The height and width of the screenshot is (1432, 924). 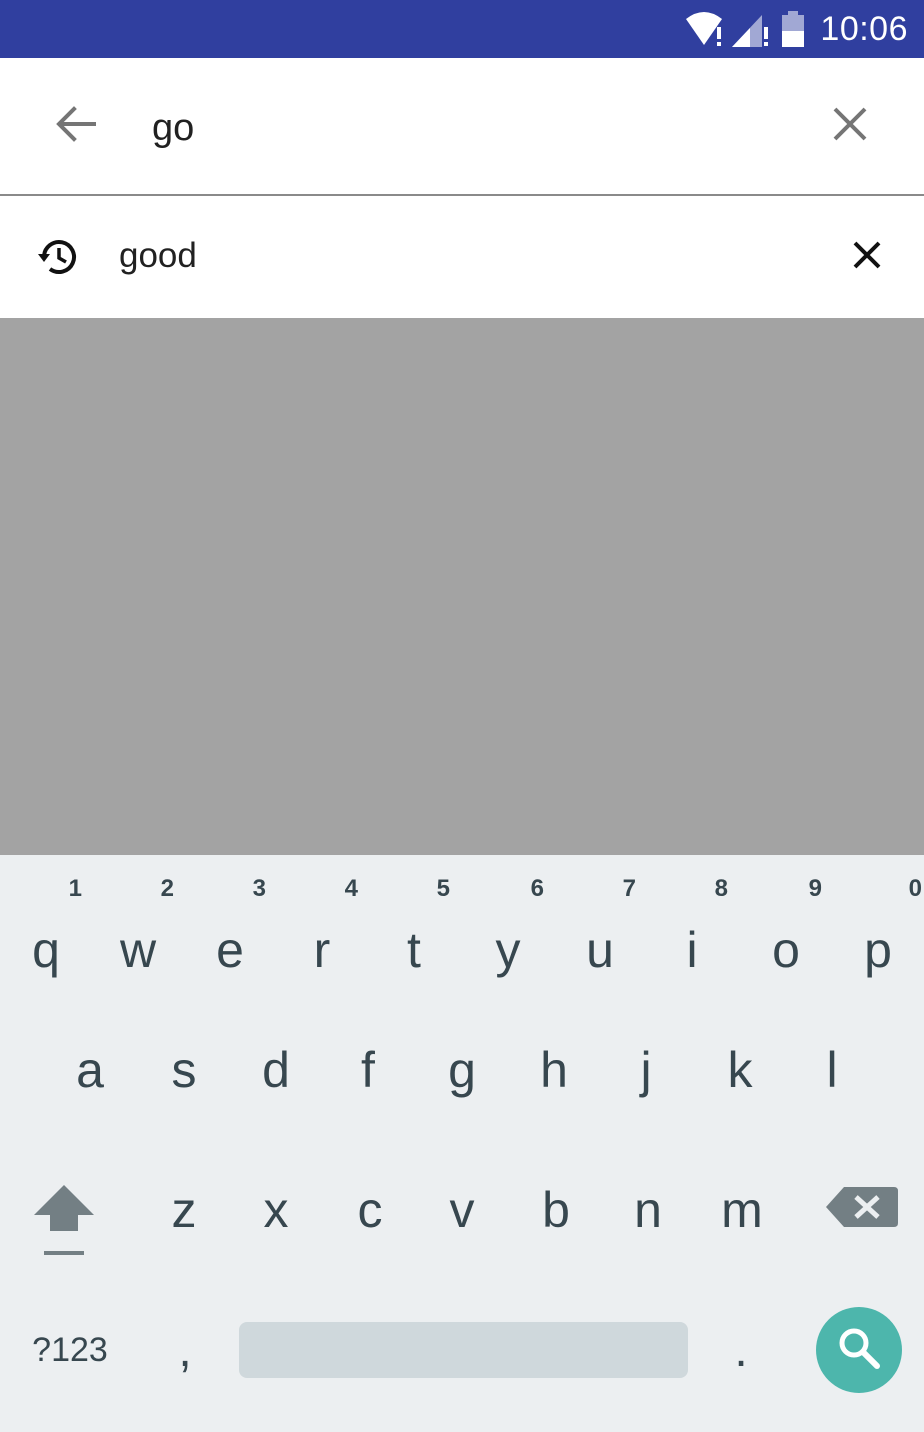 I want to click on symbols-key: ?123, so click(x=70, y=1350).